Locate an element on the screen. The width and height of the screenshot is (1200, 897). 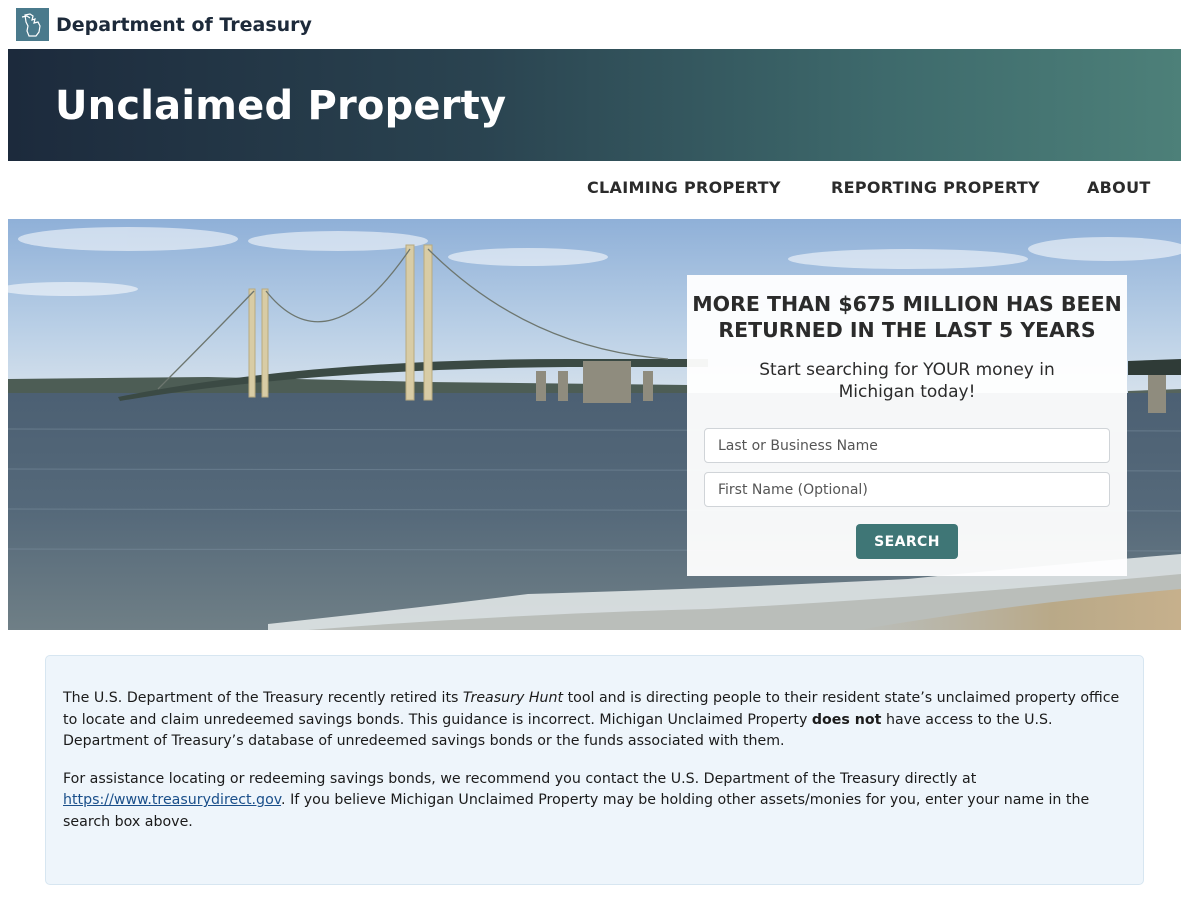
agency-name: Department of Treasury is located at coordinates (184, 25).